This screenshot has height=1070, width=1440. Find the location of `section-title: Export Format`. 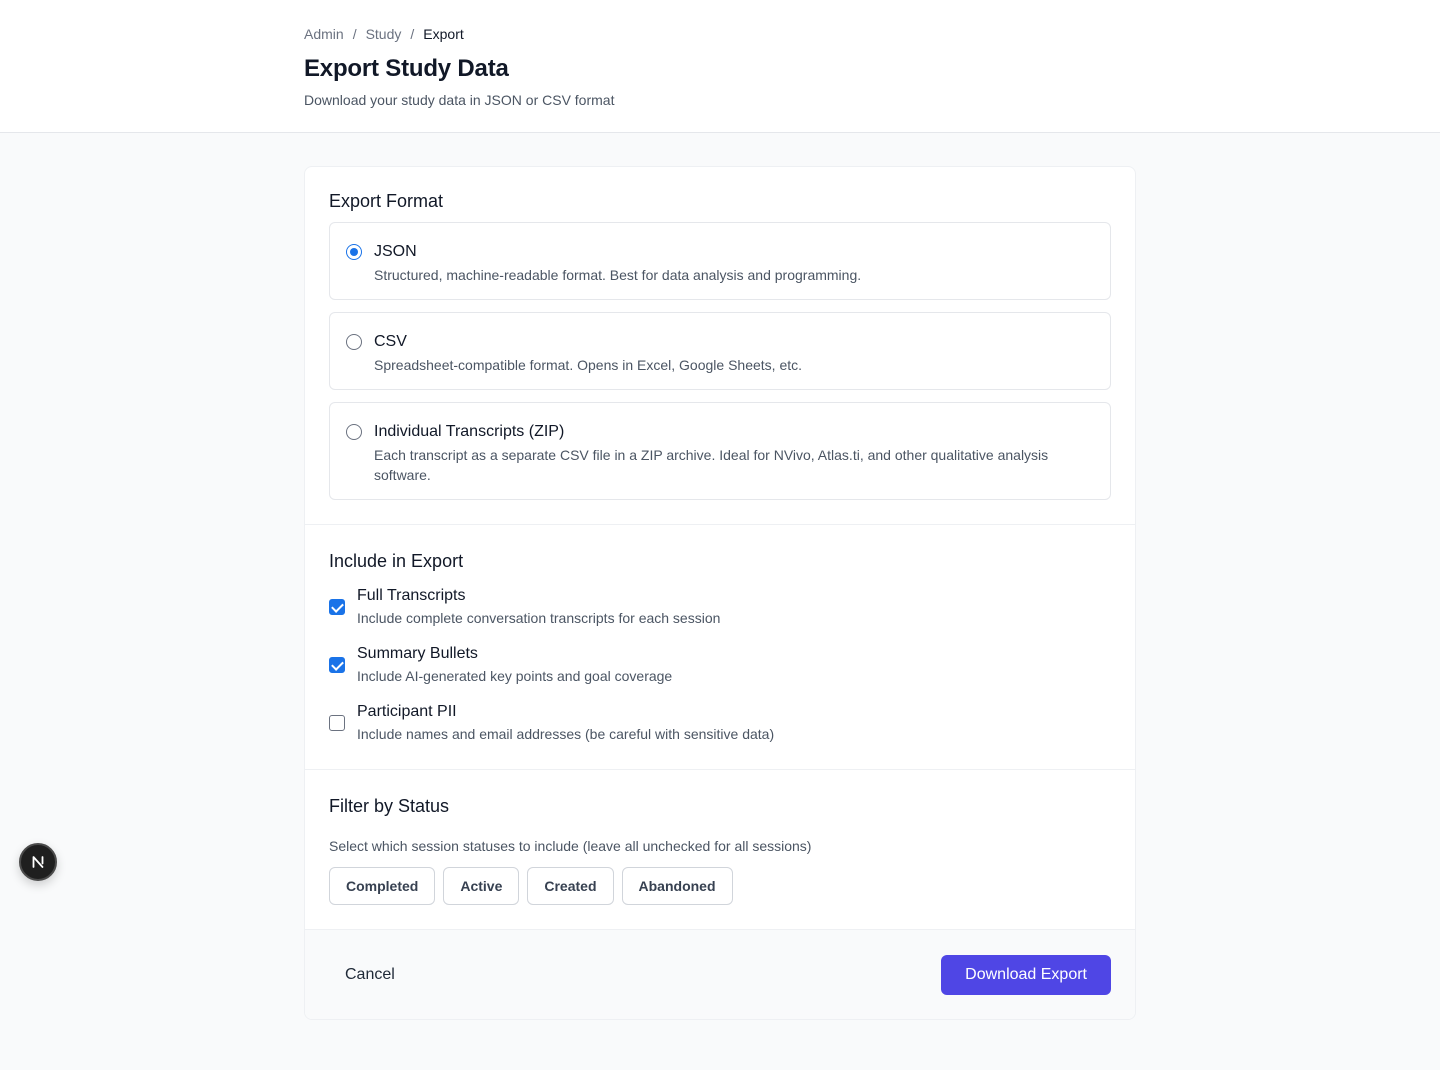

section-title: Export Format is located at coordinates (386, 201).